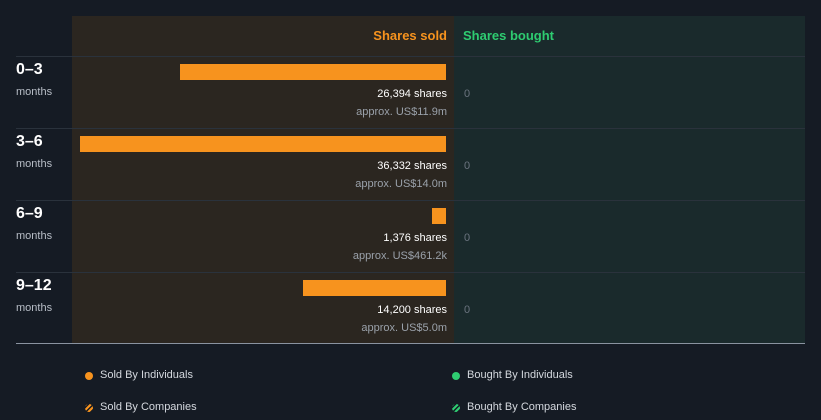 The image size is (821, 420). What do you see at coordinates (89, 376) in the screenshot?
I see `orange-dot-icon` at bounding box center [89, 376].